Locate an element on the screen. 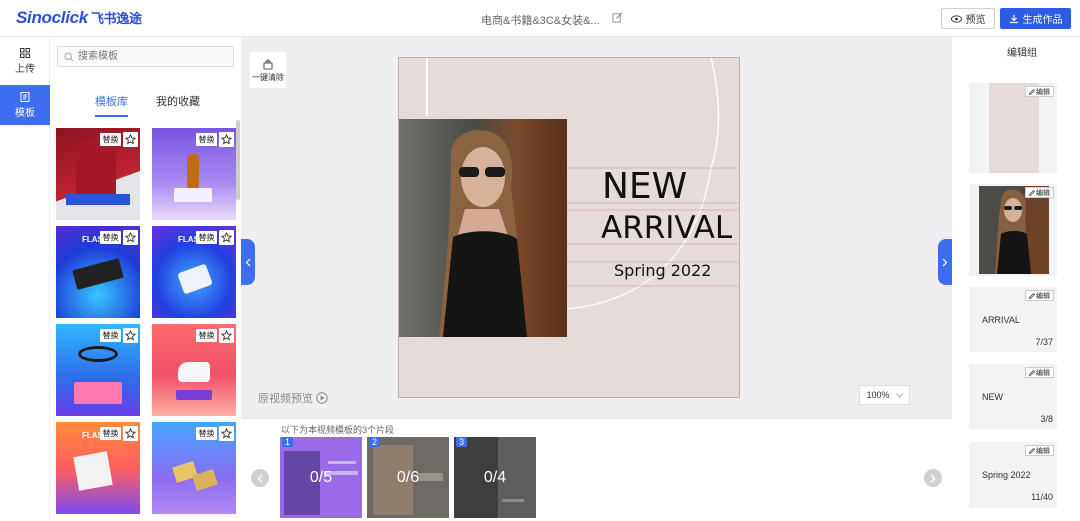 The image size is (1080, 521). headline-arrival-text: ARRIVAL is located at coordinates (666, 228).